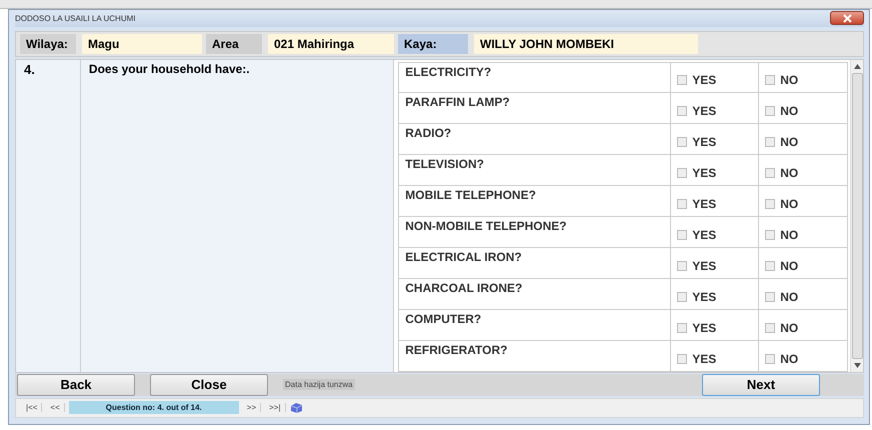  I want to click on scroll-thumb, so click(857, 215).